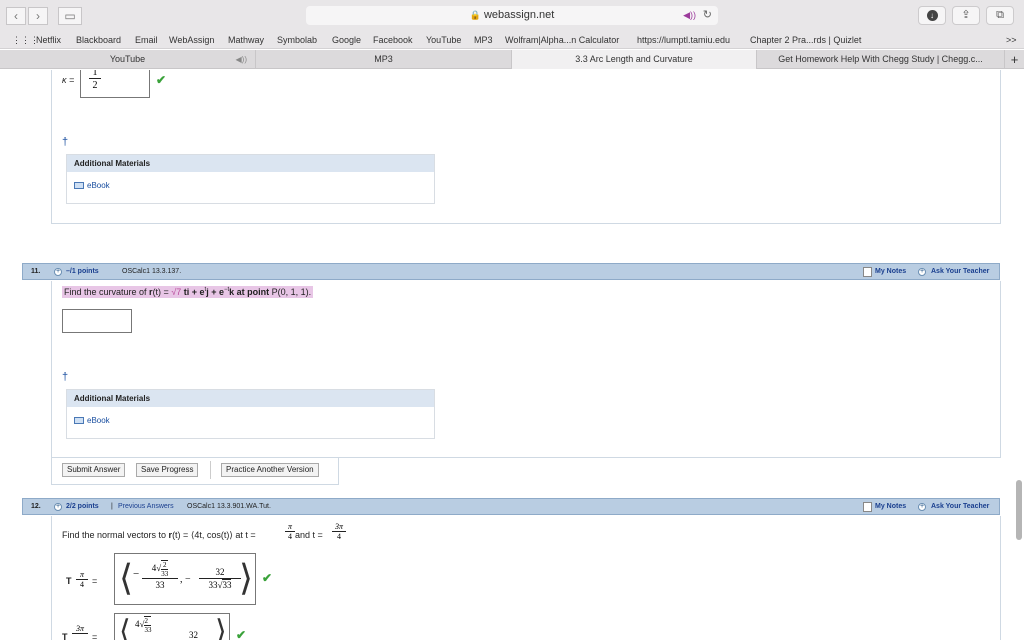 The height and width of the screenshot is (640, 1024). Describe the element at coordinates (270, 470) in the screenshot. I see `practice-another-version-button: Practice Another Version` at that location.